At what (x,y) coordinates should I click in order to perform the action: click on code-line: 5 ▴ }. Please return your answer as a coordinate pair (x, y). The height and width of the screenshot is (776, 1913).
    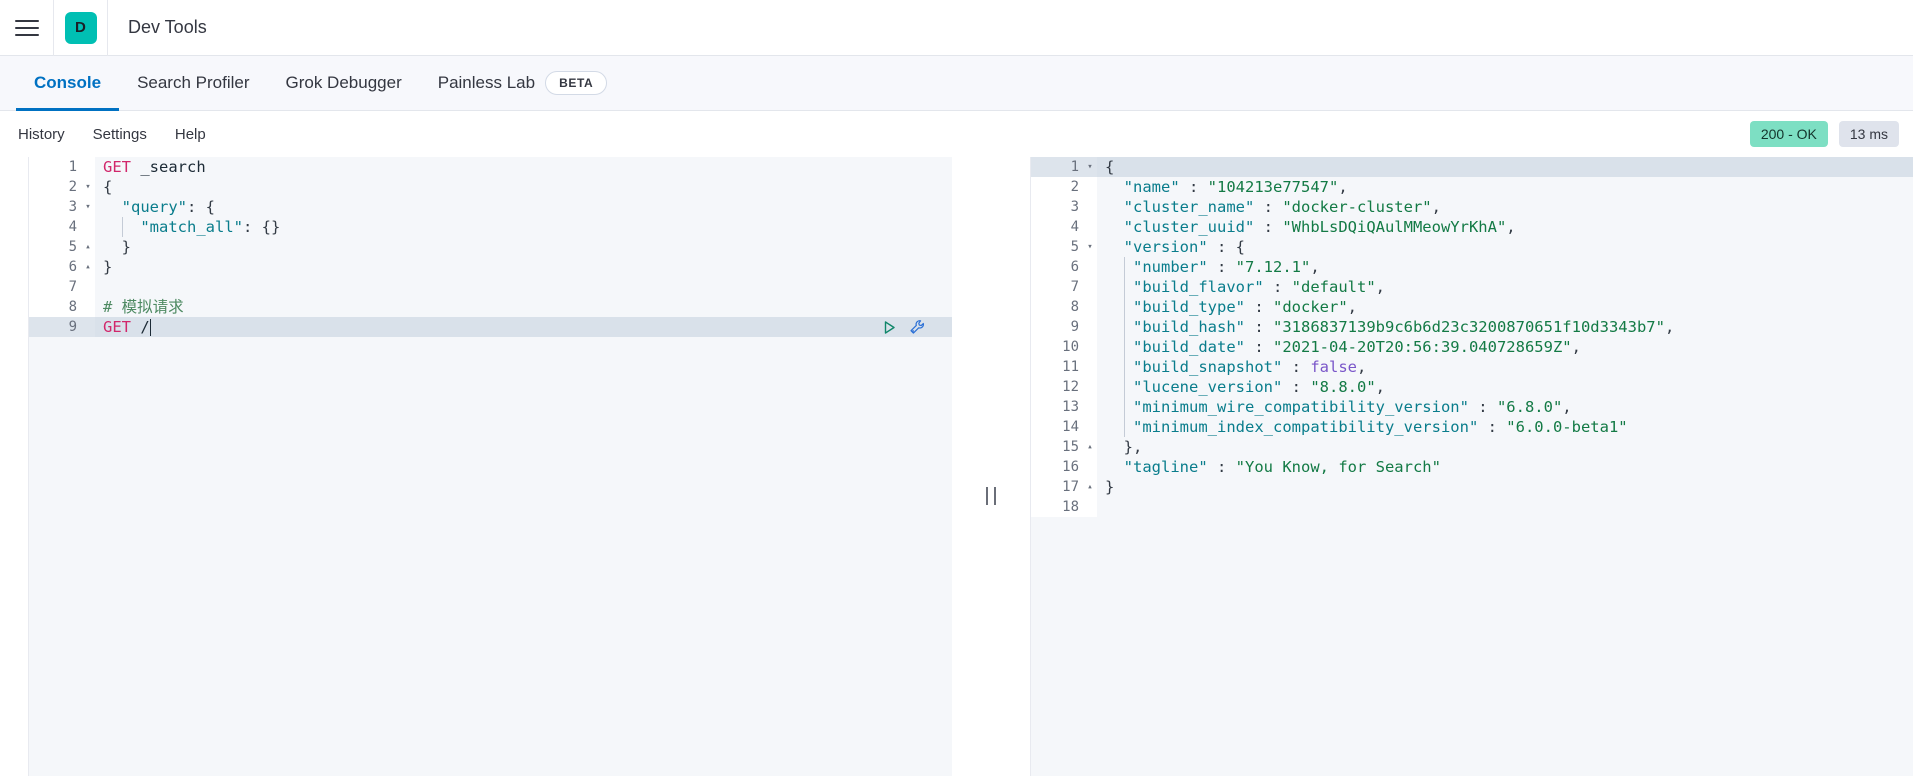
    Looking at the image, I should click on (490, 247).